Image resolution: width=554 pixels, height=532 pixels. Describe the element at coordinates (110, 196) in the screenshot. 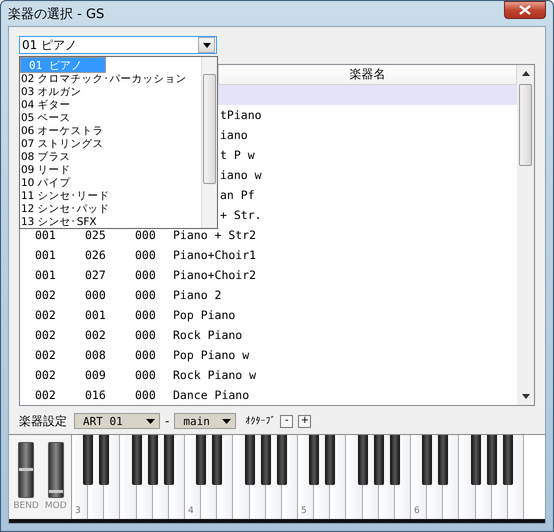

I see `category-option: 11 シンセ･リード` at that location.